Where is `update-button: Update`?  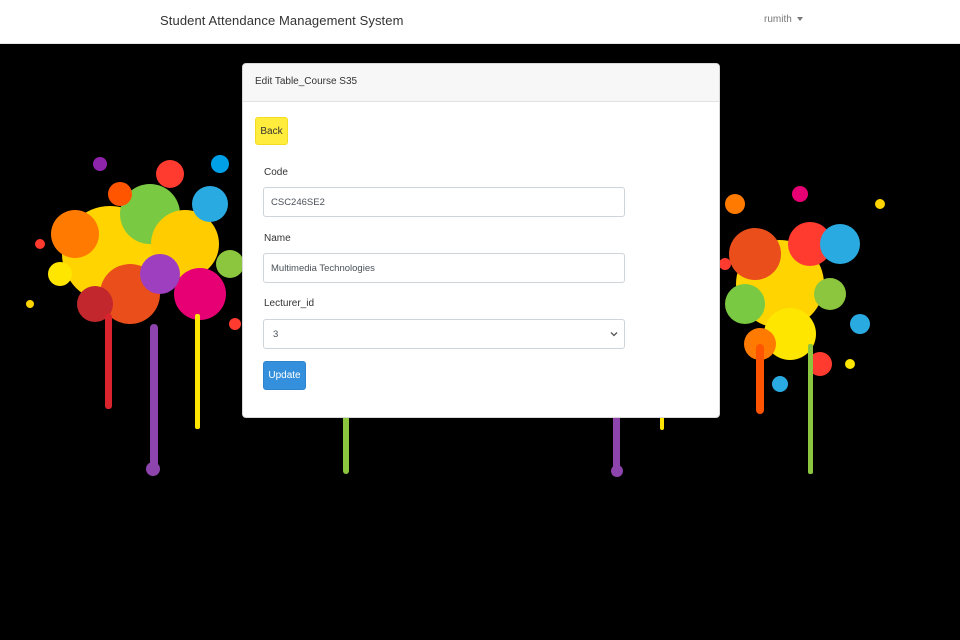 update-button: Update is located at coordinates (284, 375).